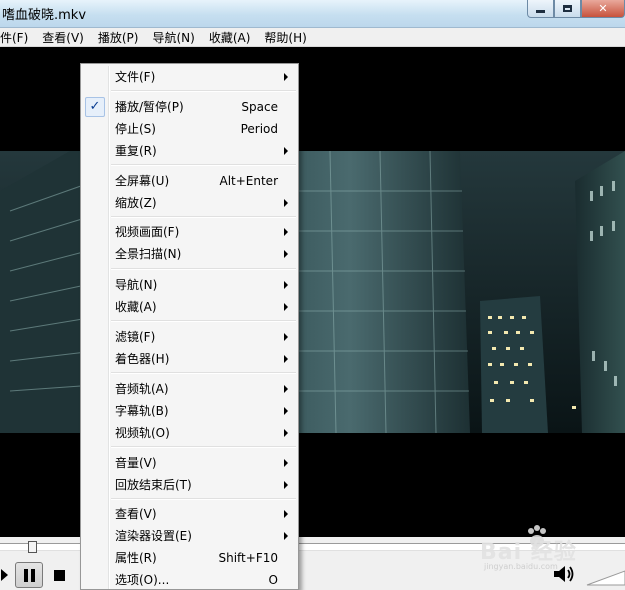 The image size is (625, 590). Describe the element at coordinates (189, 389) in the screenshot. I see `menu-item-audio-track: 音频轨(A)` at that location.